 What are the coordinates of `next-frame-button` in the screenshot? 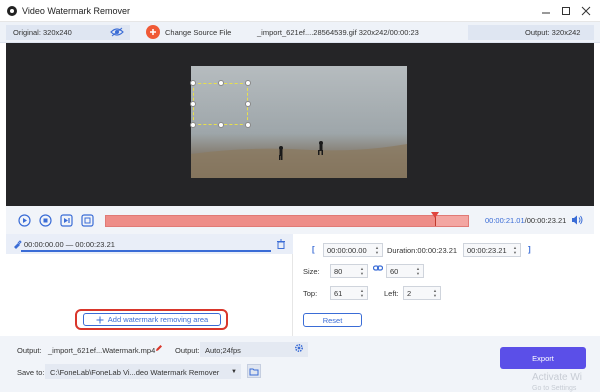 It's located at (66, 220).